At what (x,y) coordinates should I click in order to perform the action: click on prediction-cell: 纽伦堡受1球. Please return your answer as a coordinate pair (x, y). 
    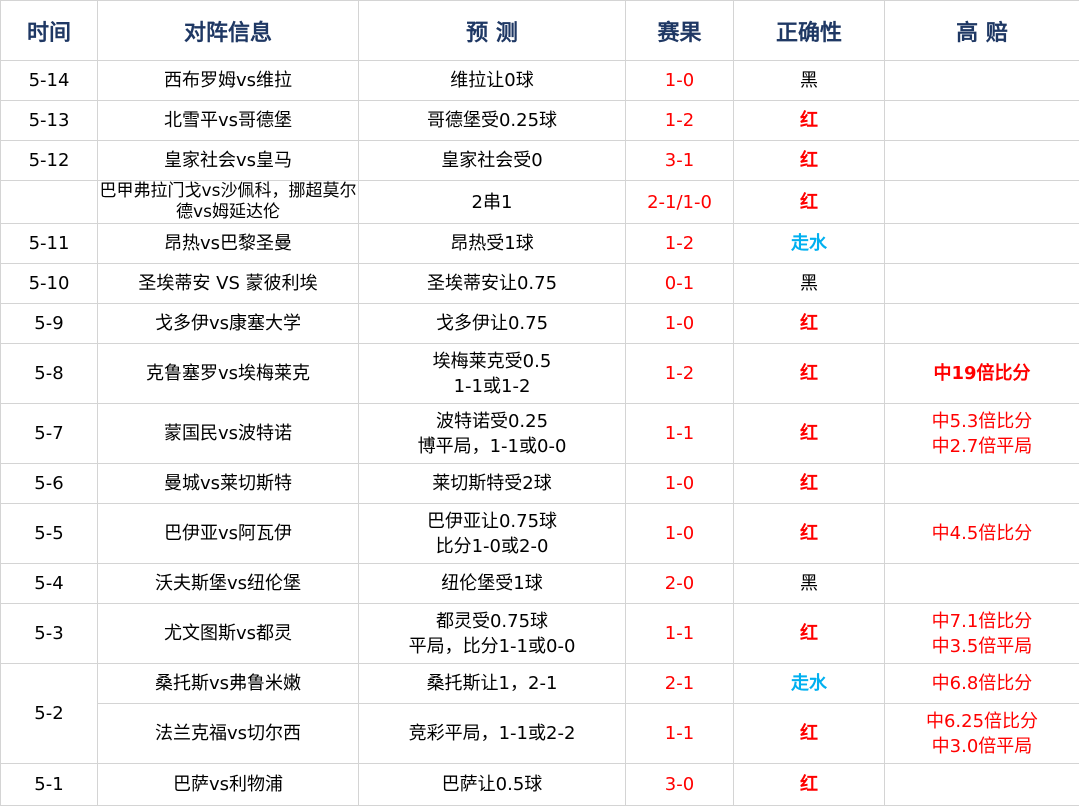
    Looking at the image, I should click on (492, 584).